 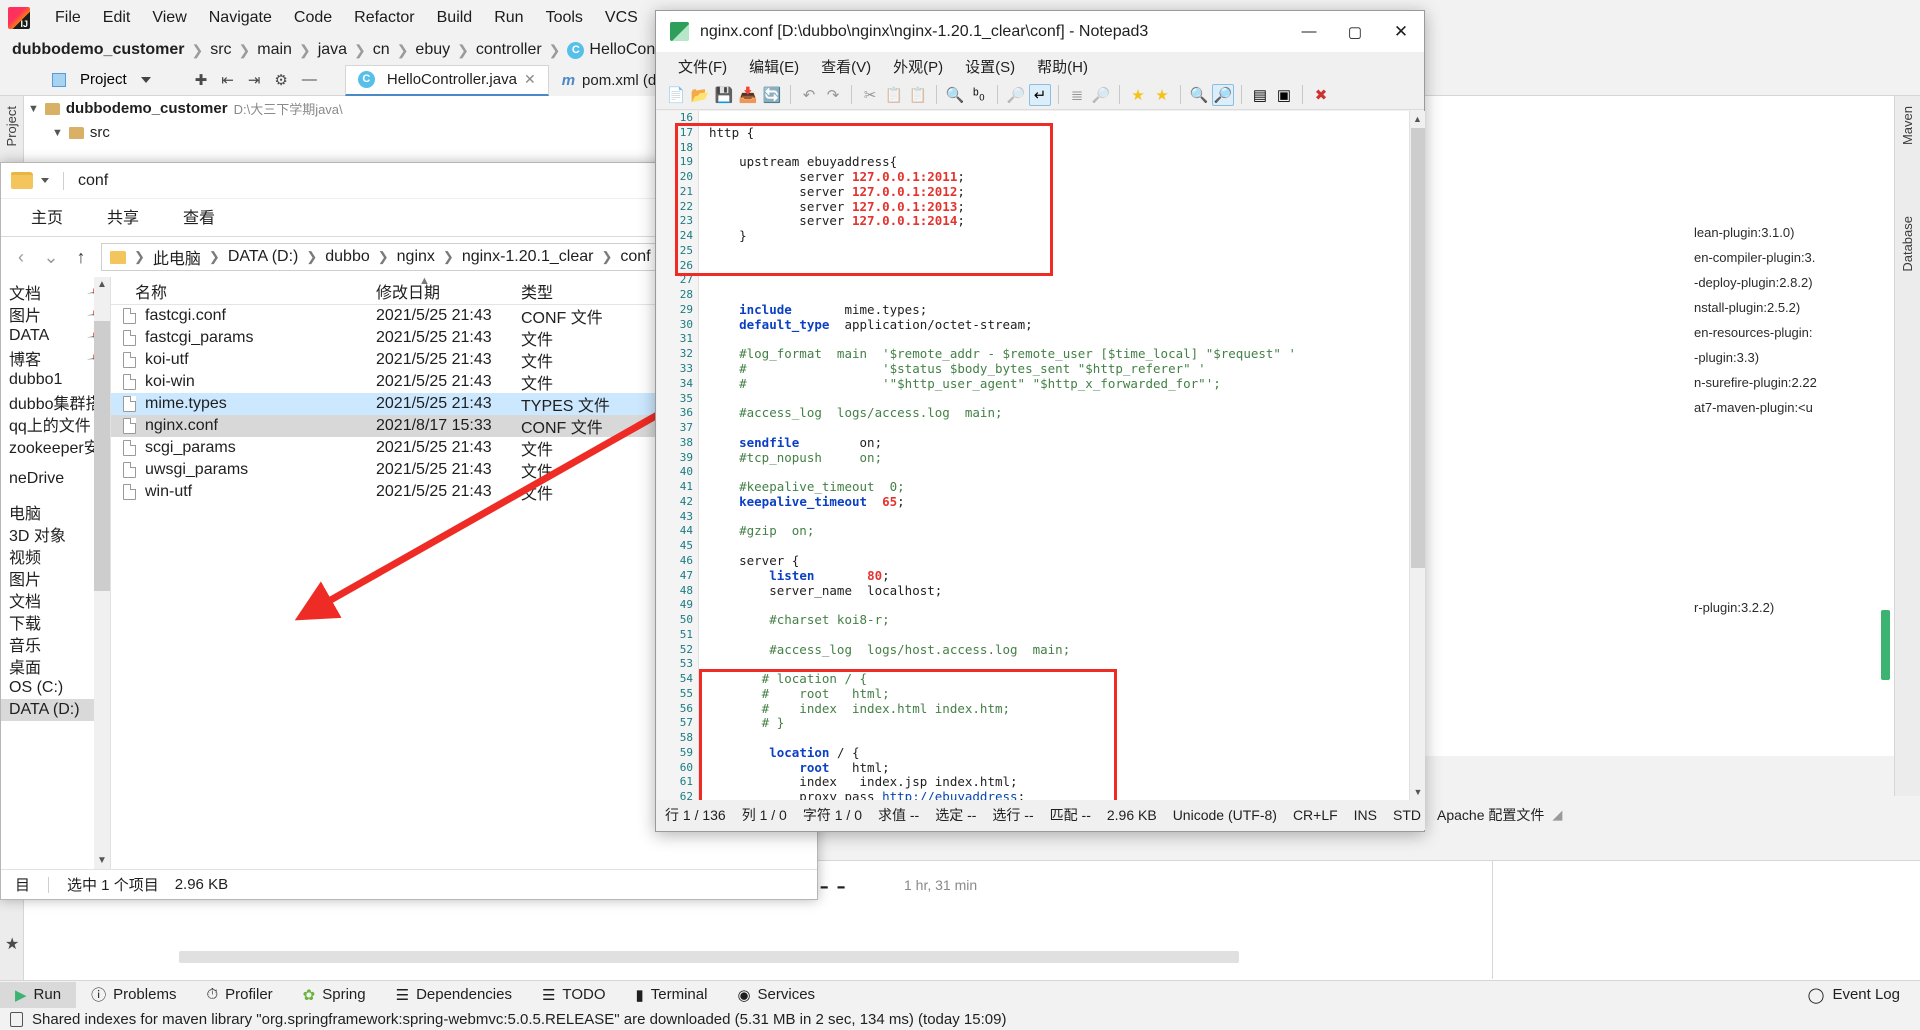 What do you see at coordinates (774, 66) in the screenshot?
I see `menu-edit: 编辑(E)` at bounding box center [774, 66].